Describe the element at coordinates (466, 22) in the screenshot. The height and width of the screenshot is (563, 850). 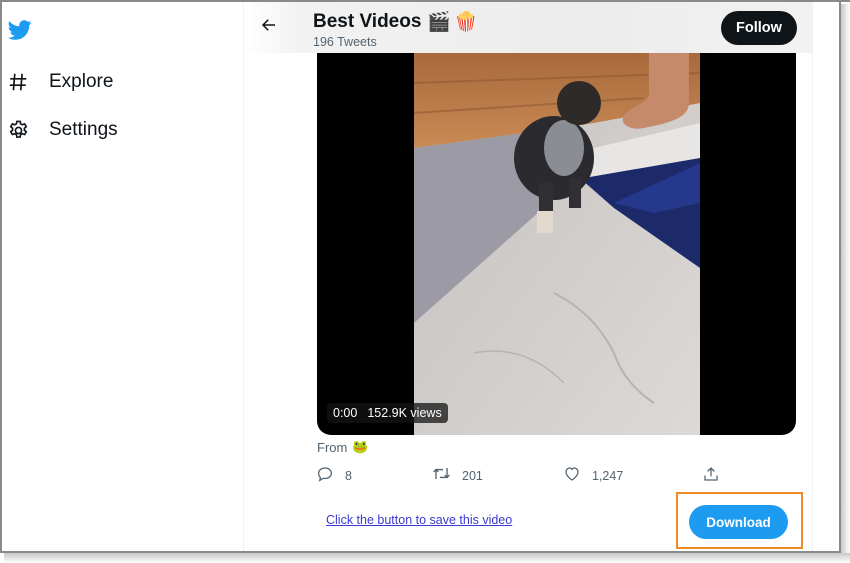
I see `popcorn-emoji-icon: 🍿` at that location.